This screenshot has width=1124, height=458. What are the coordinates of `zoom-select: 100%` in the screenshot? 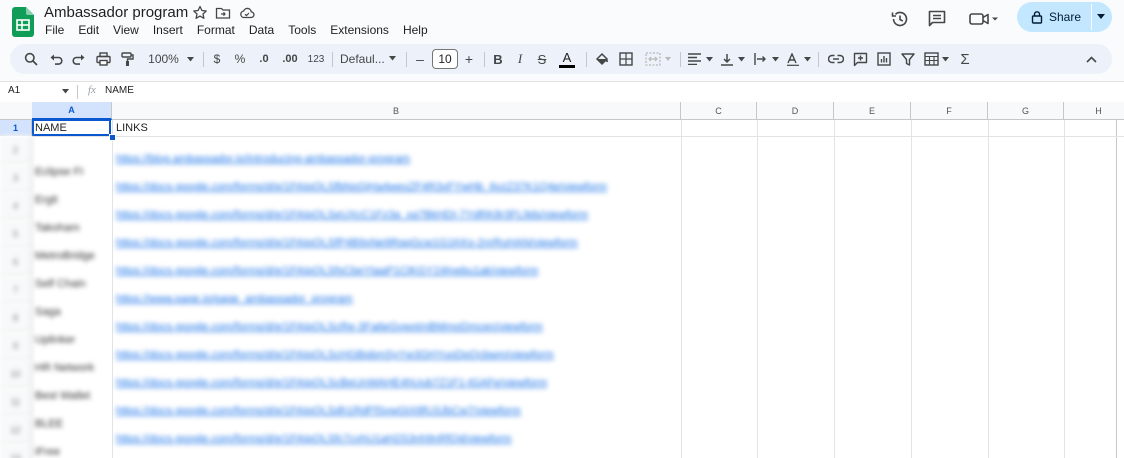 It's located at (171, 59).